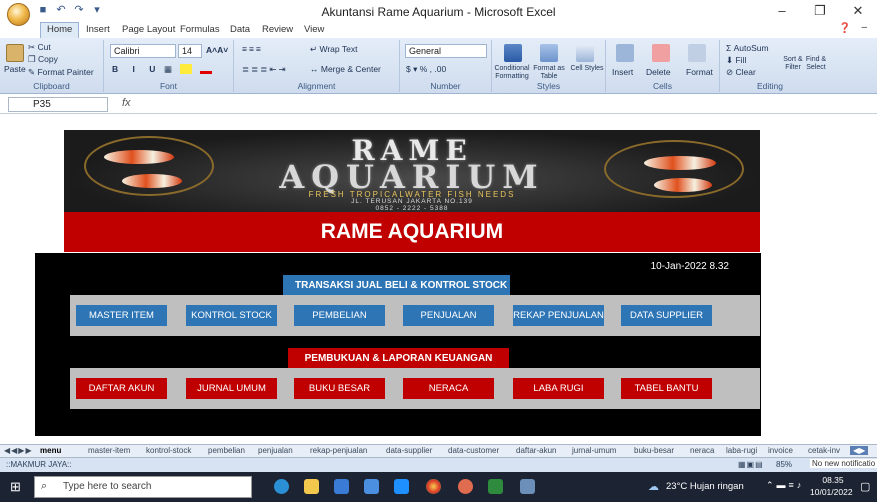  I want to click on sheet-tab-data-customer: data-customer, so click(473, 450).